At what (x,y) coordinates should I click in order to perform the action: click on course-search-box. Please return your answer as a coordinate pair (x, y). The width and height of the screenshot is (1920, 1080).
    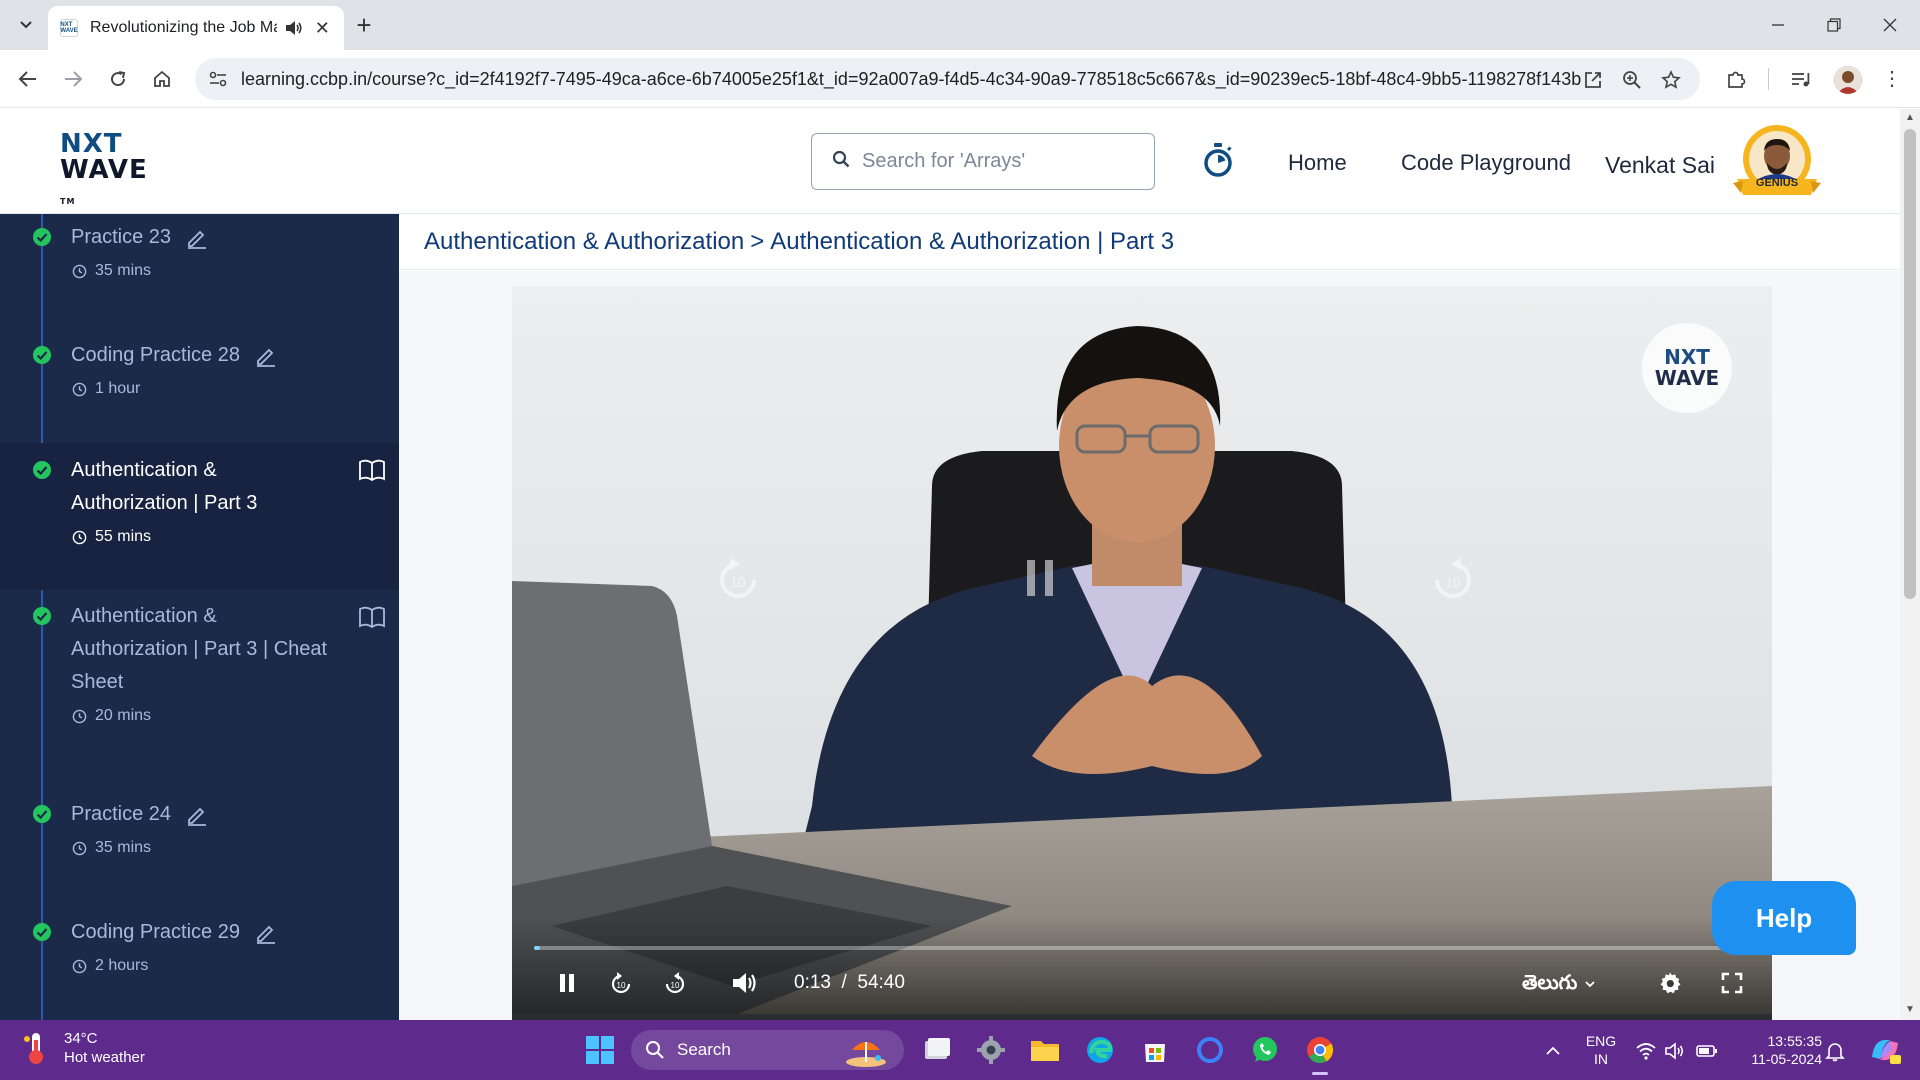
    Looking at the image, I should click on (983, 161).